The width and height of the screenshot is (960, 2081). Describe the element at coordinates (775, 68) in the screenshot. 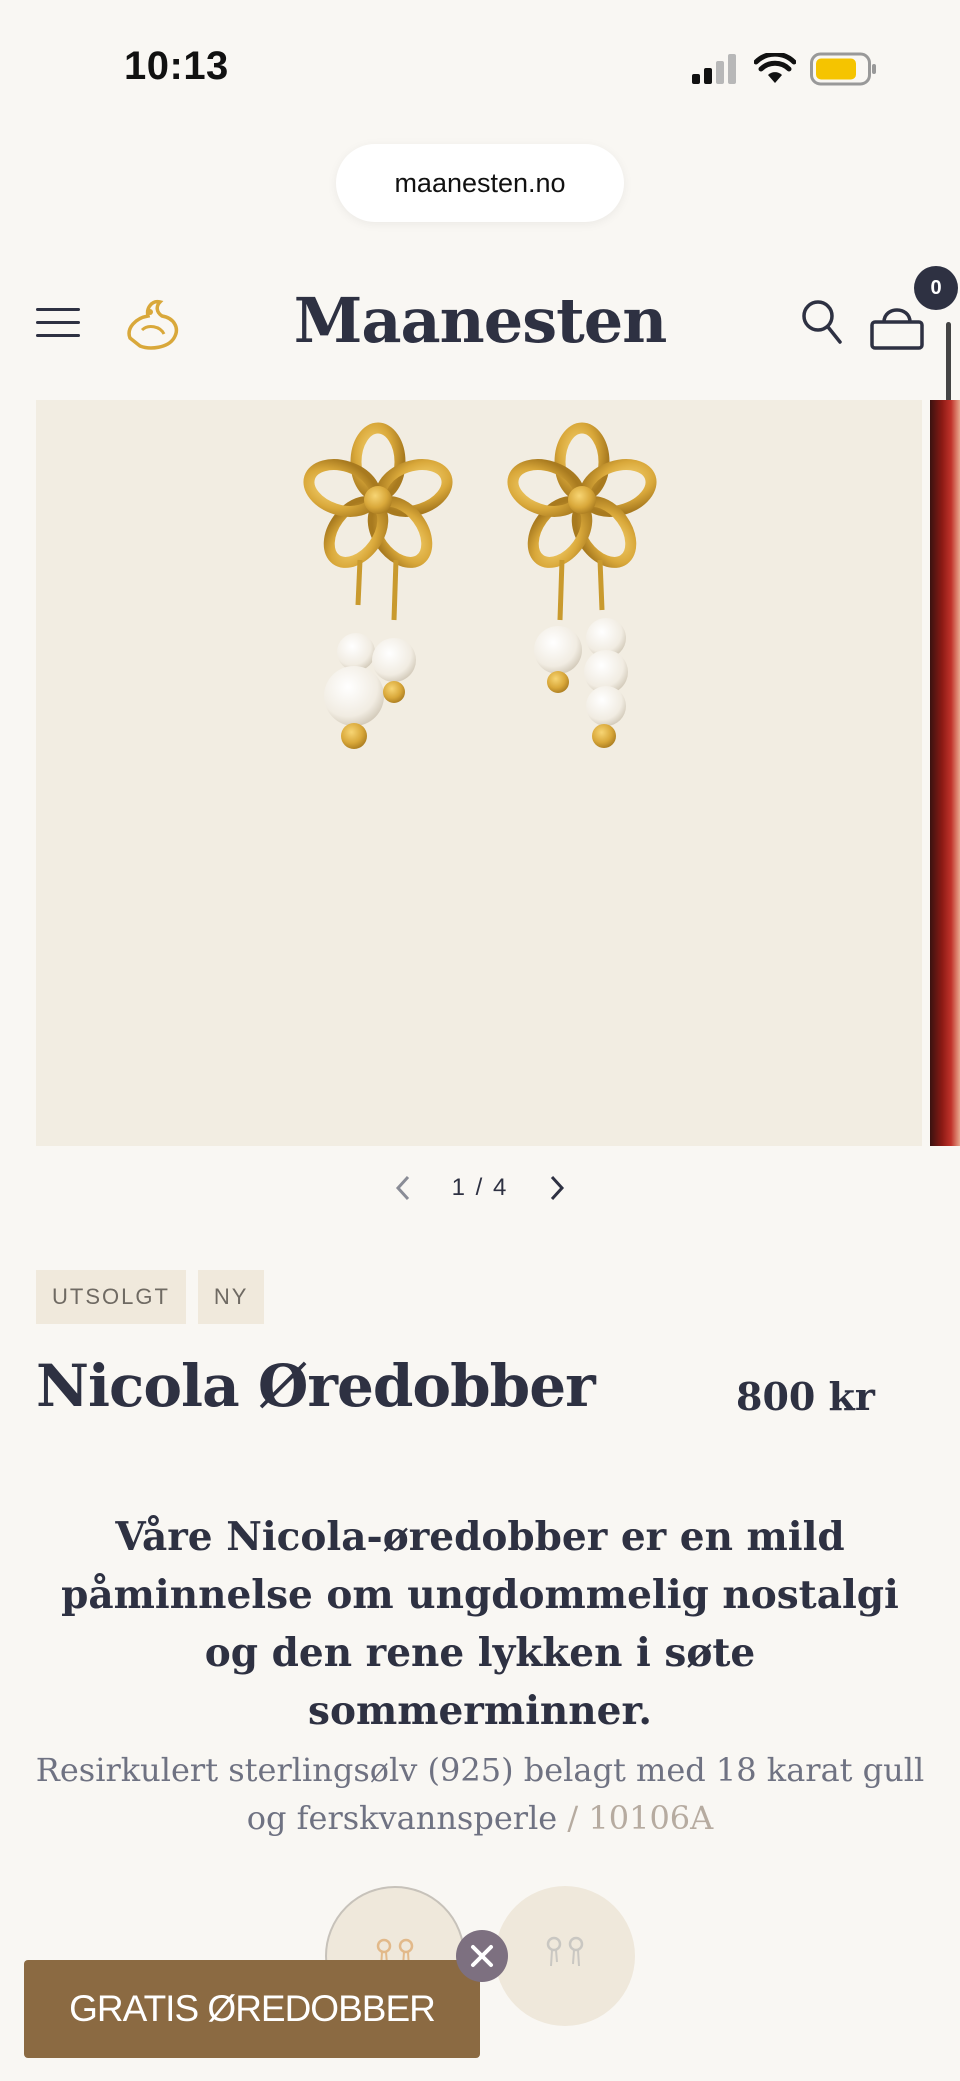

I see `wifi-icon` at that location.